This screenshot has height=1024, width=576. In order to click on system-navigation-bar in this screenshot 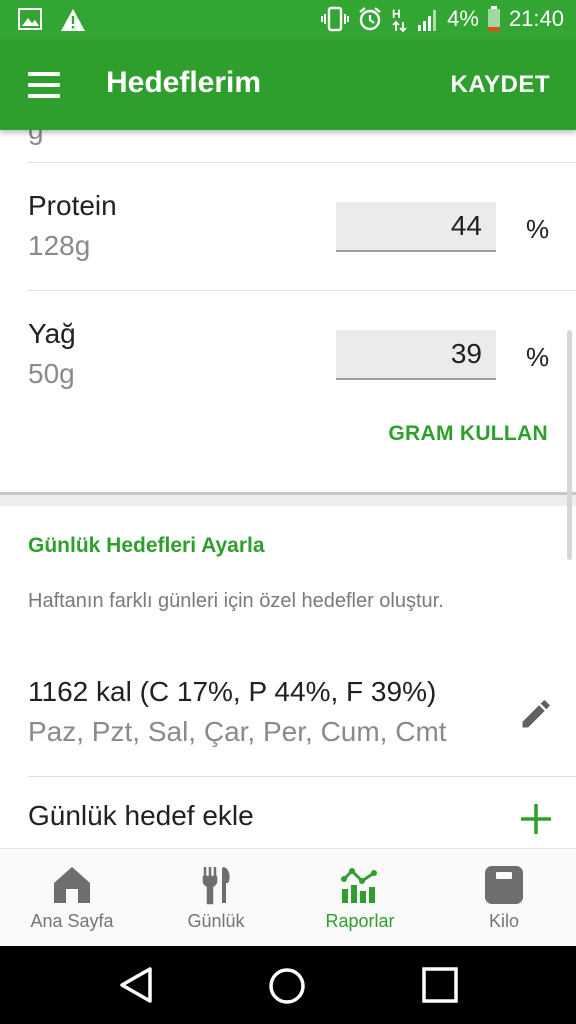, I will do `click(288, 985)`.